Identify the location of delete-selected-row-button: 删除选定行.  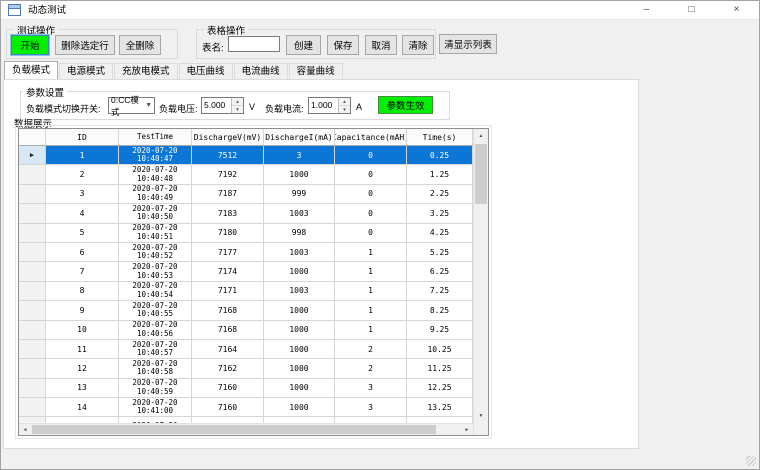
(85, 45).